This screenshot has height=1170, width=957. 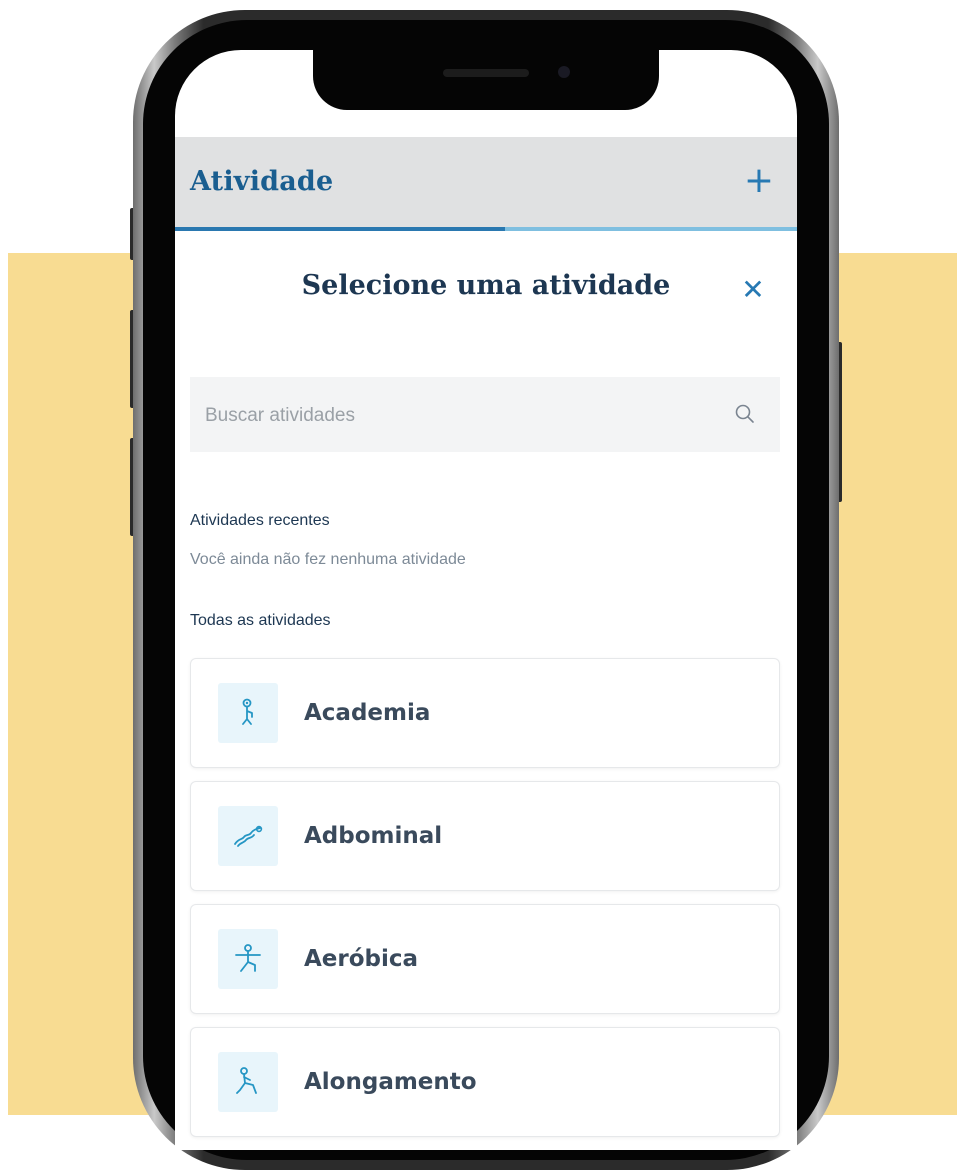 I want to click on header-progress-fill, so click(x=340, y=229).